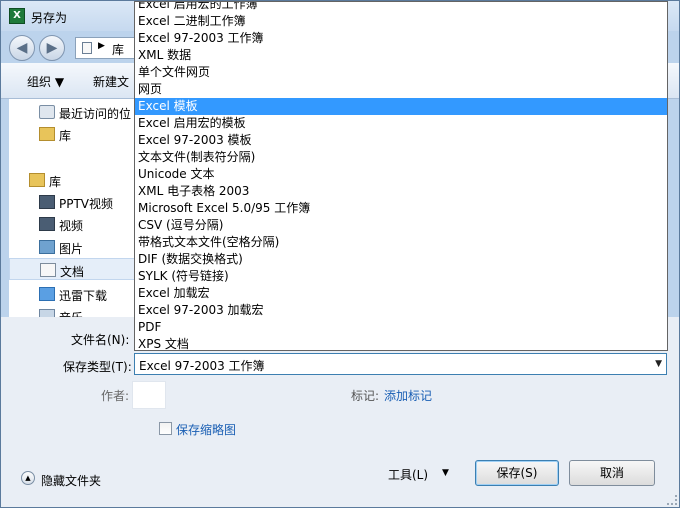 The height and width of the screenshot is (508, 680). What do you see at coordinates (401, 276) in the screenshot?
I see `dropdown-option: SYLK (符号链接)` at bounding box center [401, 276].